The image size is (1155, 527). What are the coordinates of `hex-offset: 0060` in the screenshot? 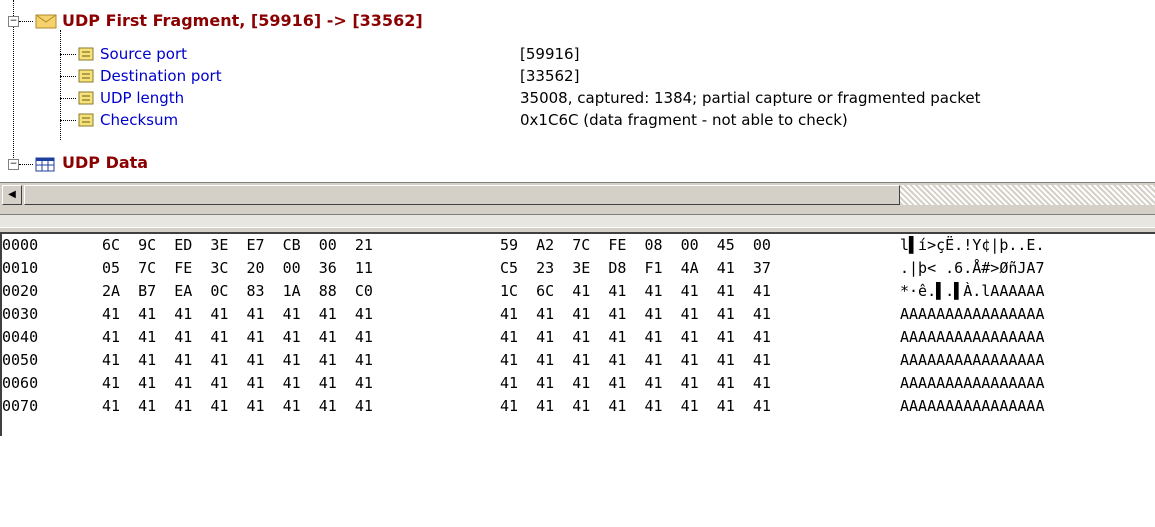 It's located at (20, 383).